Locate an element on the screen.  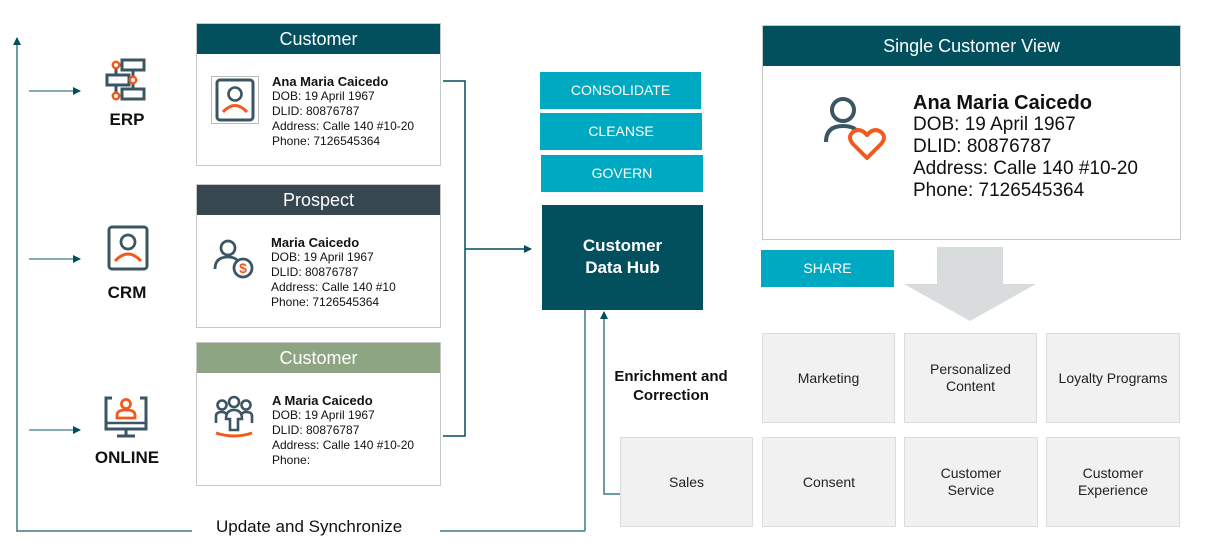
use-case-label: Loyalty Programs is located at coordinates (1113, 377).